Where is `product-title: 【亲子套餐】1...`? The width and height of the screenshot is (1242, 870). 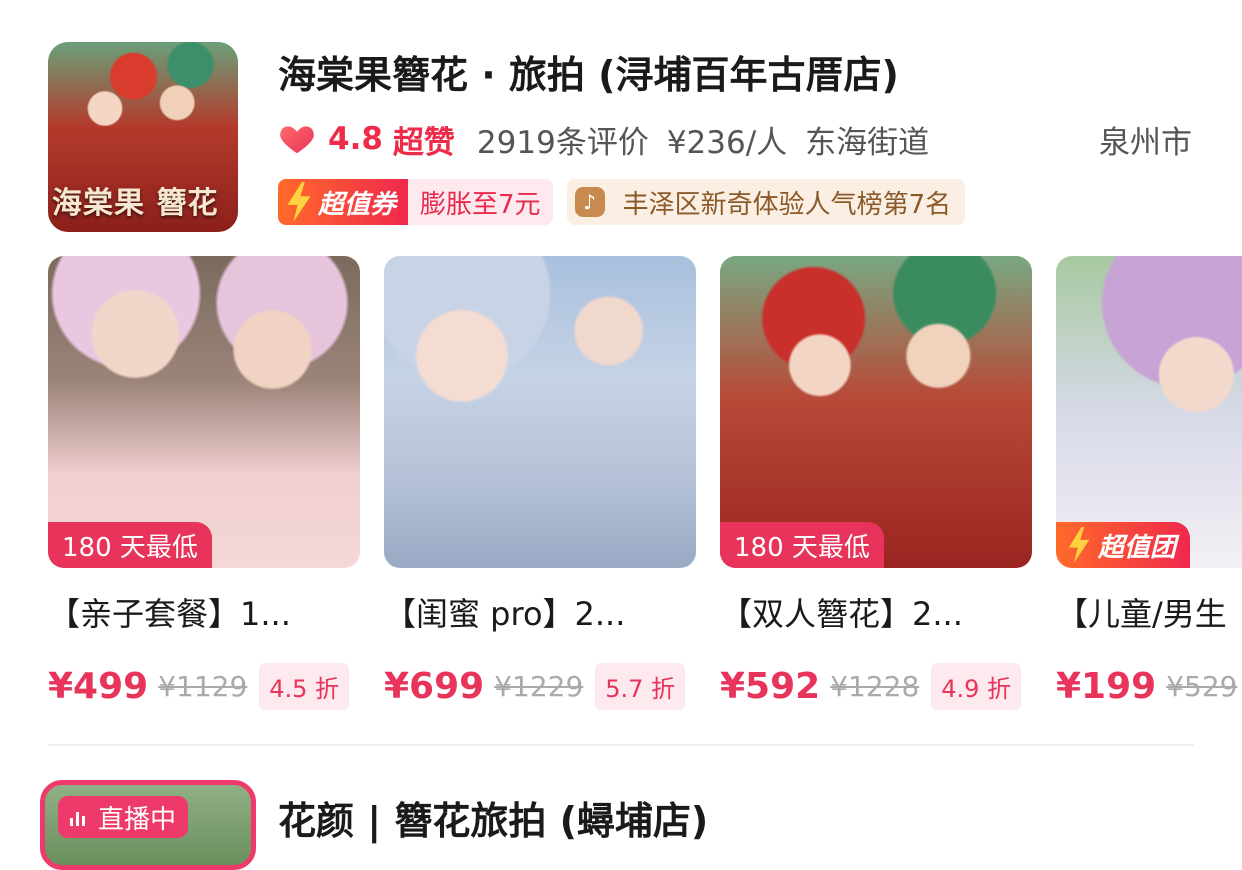 product-title: 【亲子套餐】1... is located at coordinates (169, 614).